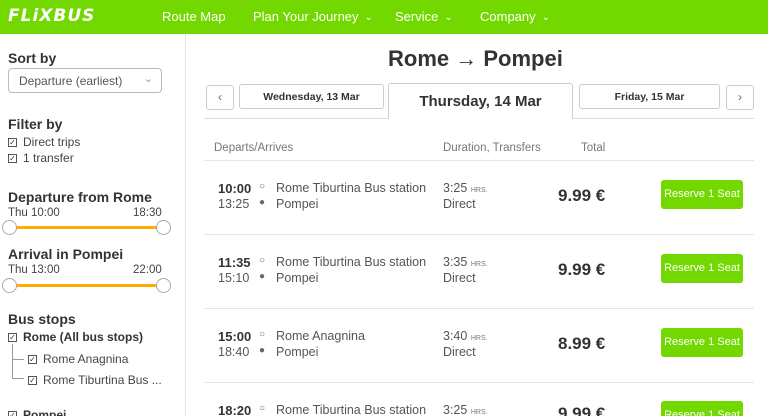 The image size is (768, 416). I want to click on nav-plan-your-journey: Plan Your Journey ⌄, so click(313, 16).